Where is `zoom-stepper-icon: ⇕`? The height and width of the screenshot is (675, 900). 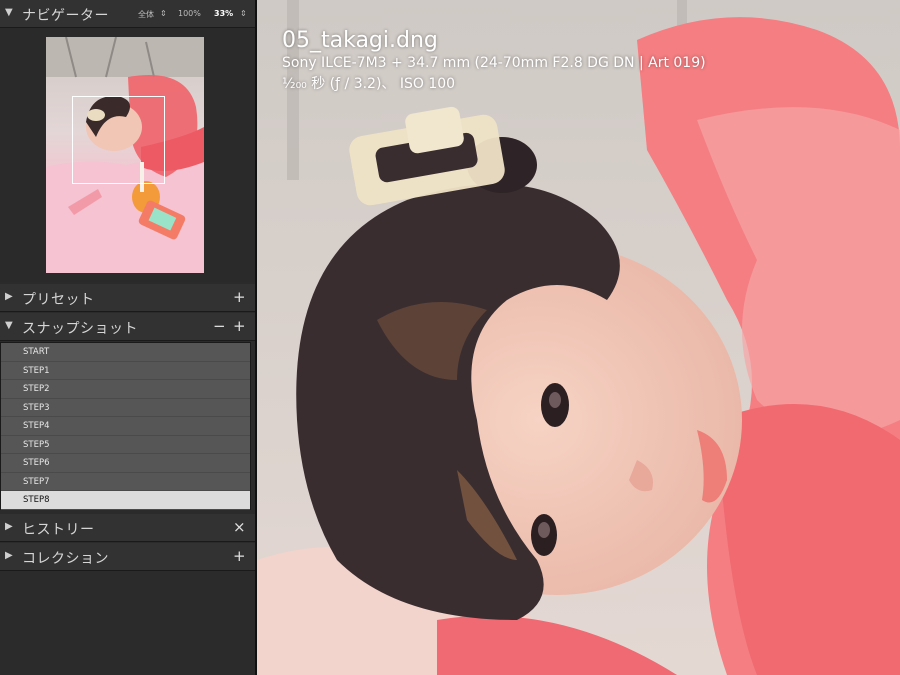
zoom-stepper-icon: ⇕ is located at coordinates (163, 13).